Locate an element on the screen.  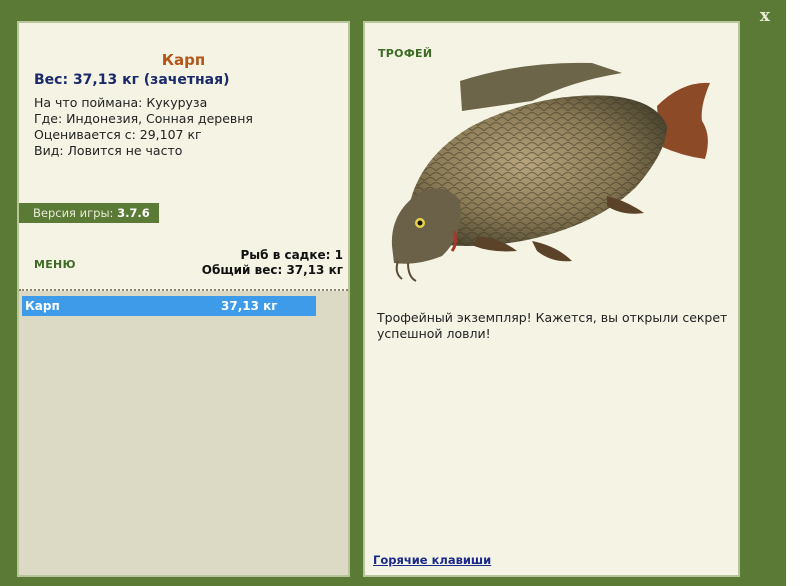
catch-item-name: Карп is located at coordinates (42, 306).